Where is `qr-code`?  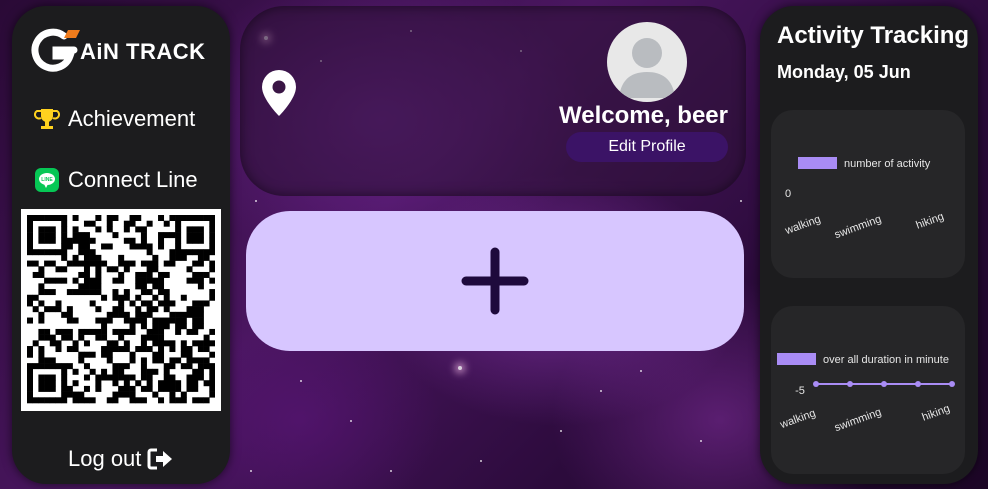 qr-code is located at coordinates (121, 310).